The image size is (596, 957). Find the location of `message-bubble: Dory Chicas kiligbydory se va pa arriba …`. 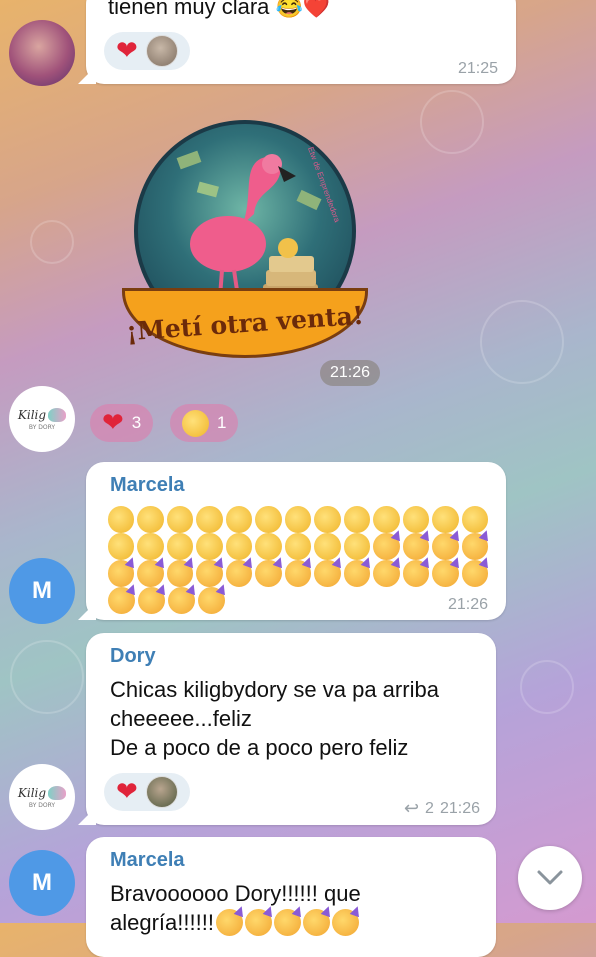

message-bubble: Dory Chicas kiligbydory se va pa arriba … is located at coordinates (287, 729).